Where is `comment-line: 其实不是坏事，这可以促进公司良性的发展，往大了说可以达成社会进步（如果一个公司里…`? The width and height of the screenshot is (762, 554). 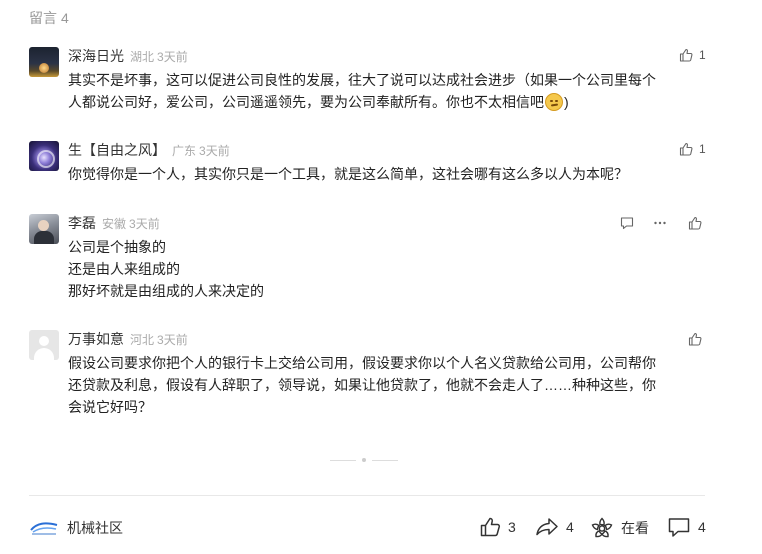 comment-line: 其实不是坏事，这可以促进公司良性的发展，往大了说可以达成社会进步（如果一个公司里… is located at coordinates (362, 80).